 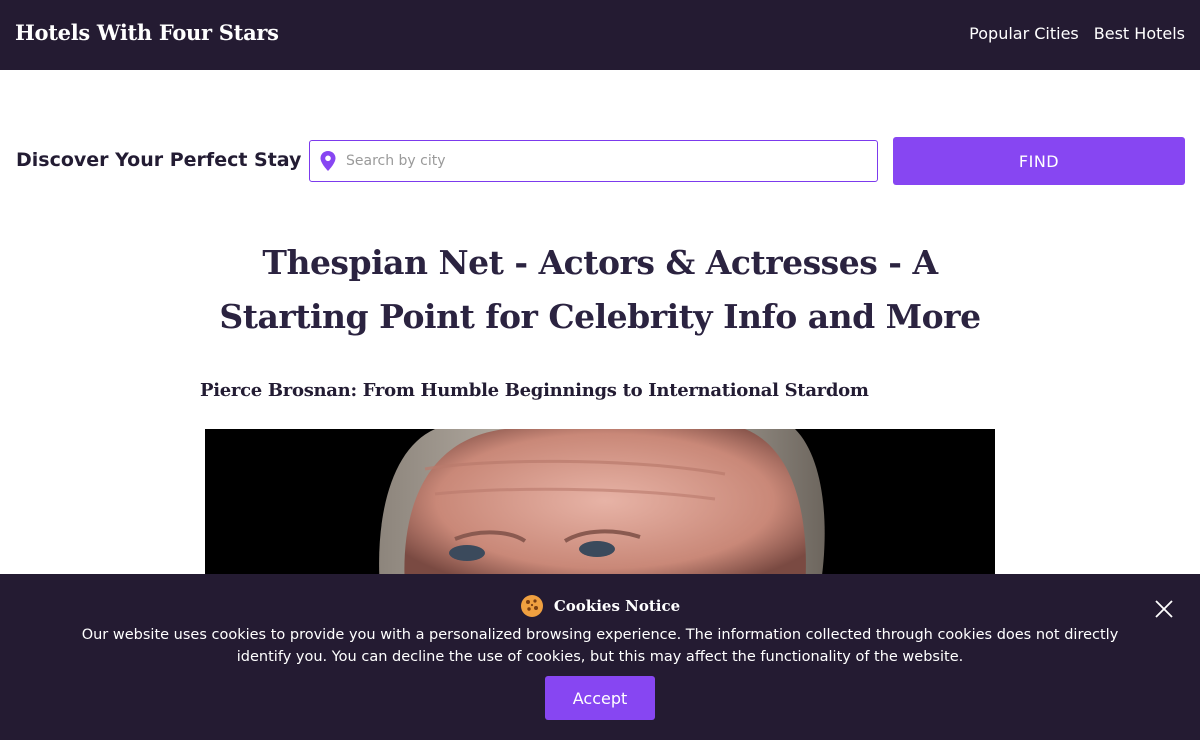 I want to click on close-icon, so click(x=1164, y=609).